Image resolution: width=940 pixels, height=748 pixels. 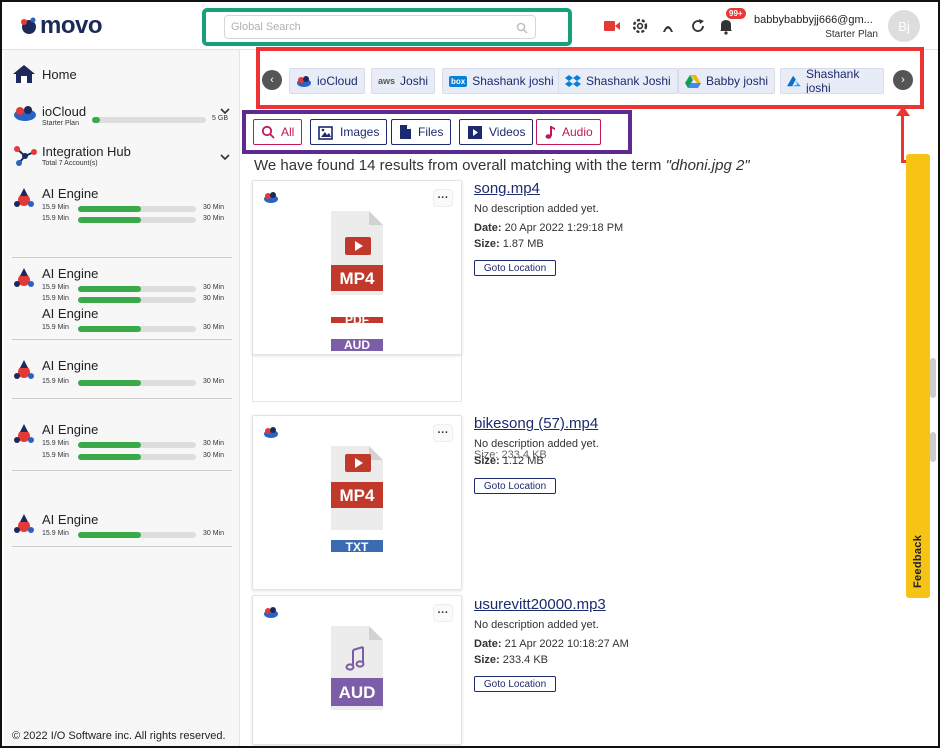 I want to click on result-size: Size: 1.87 MB, so click(x=509, y=244).